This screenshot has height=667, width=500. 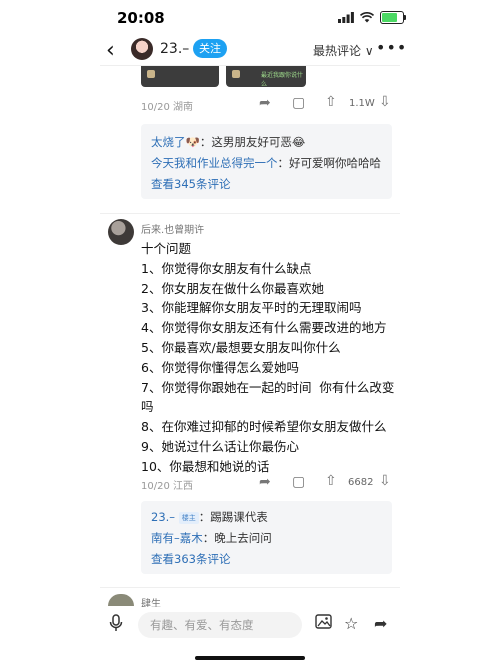 I want to click on comment-line: 9、她说过什么话让你最伤心, so click(x=220, y=446).